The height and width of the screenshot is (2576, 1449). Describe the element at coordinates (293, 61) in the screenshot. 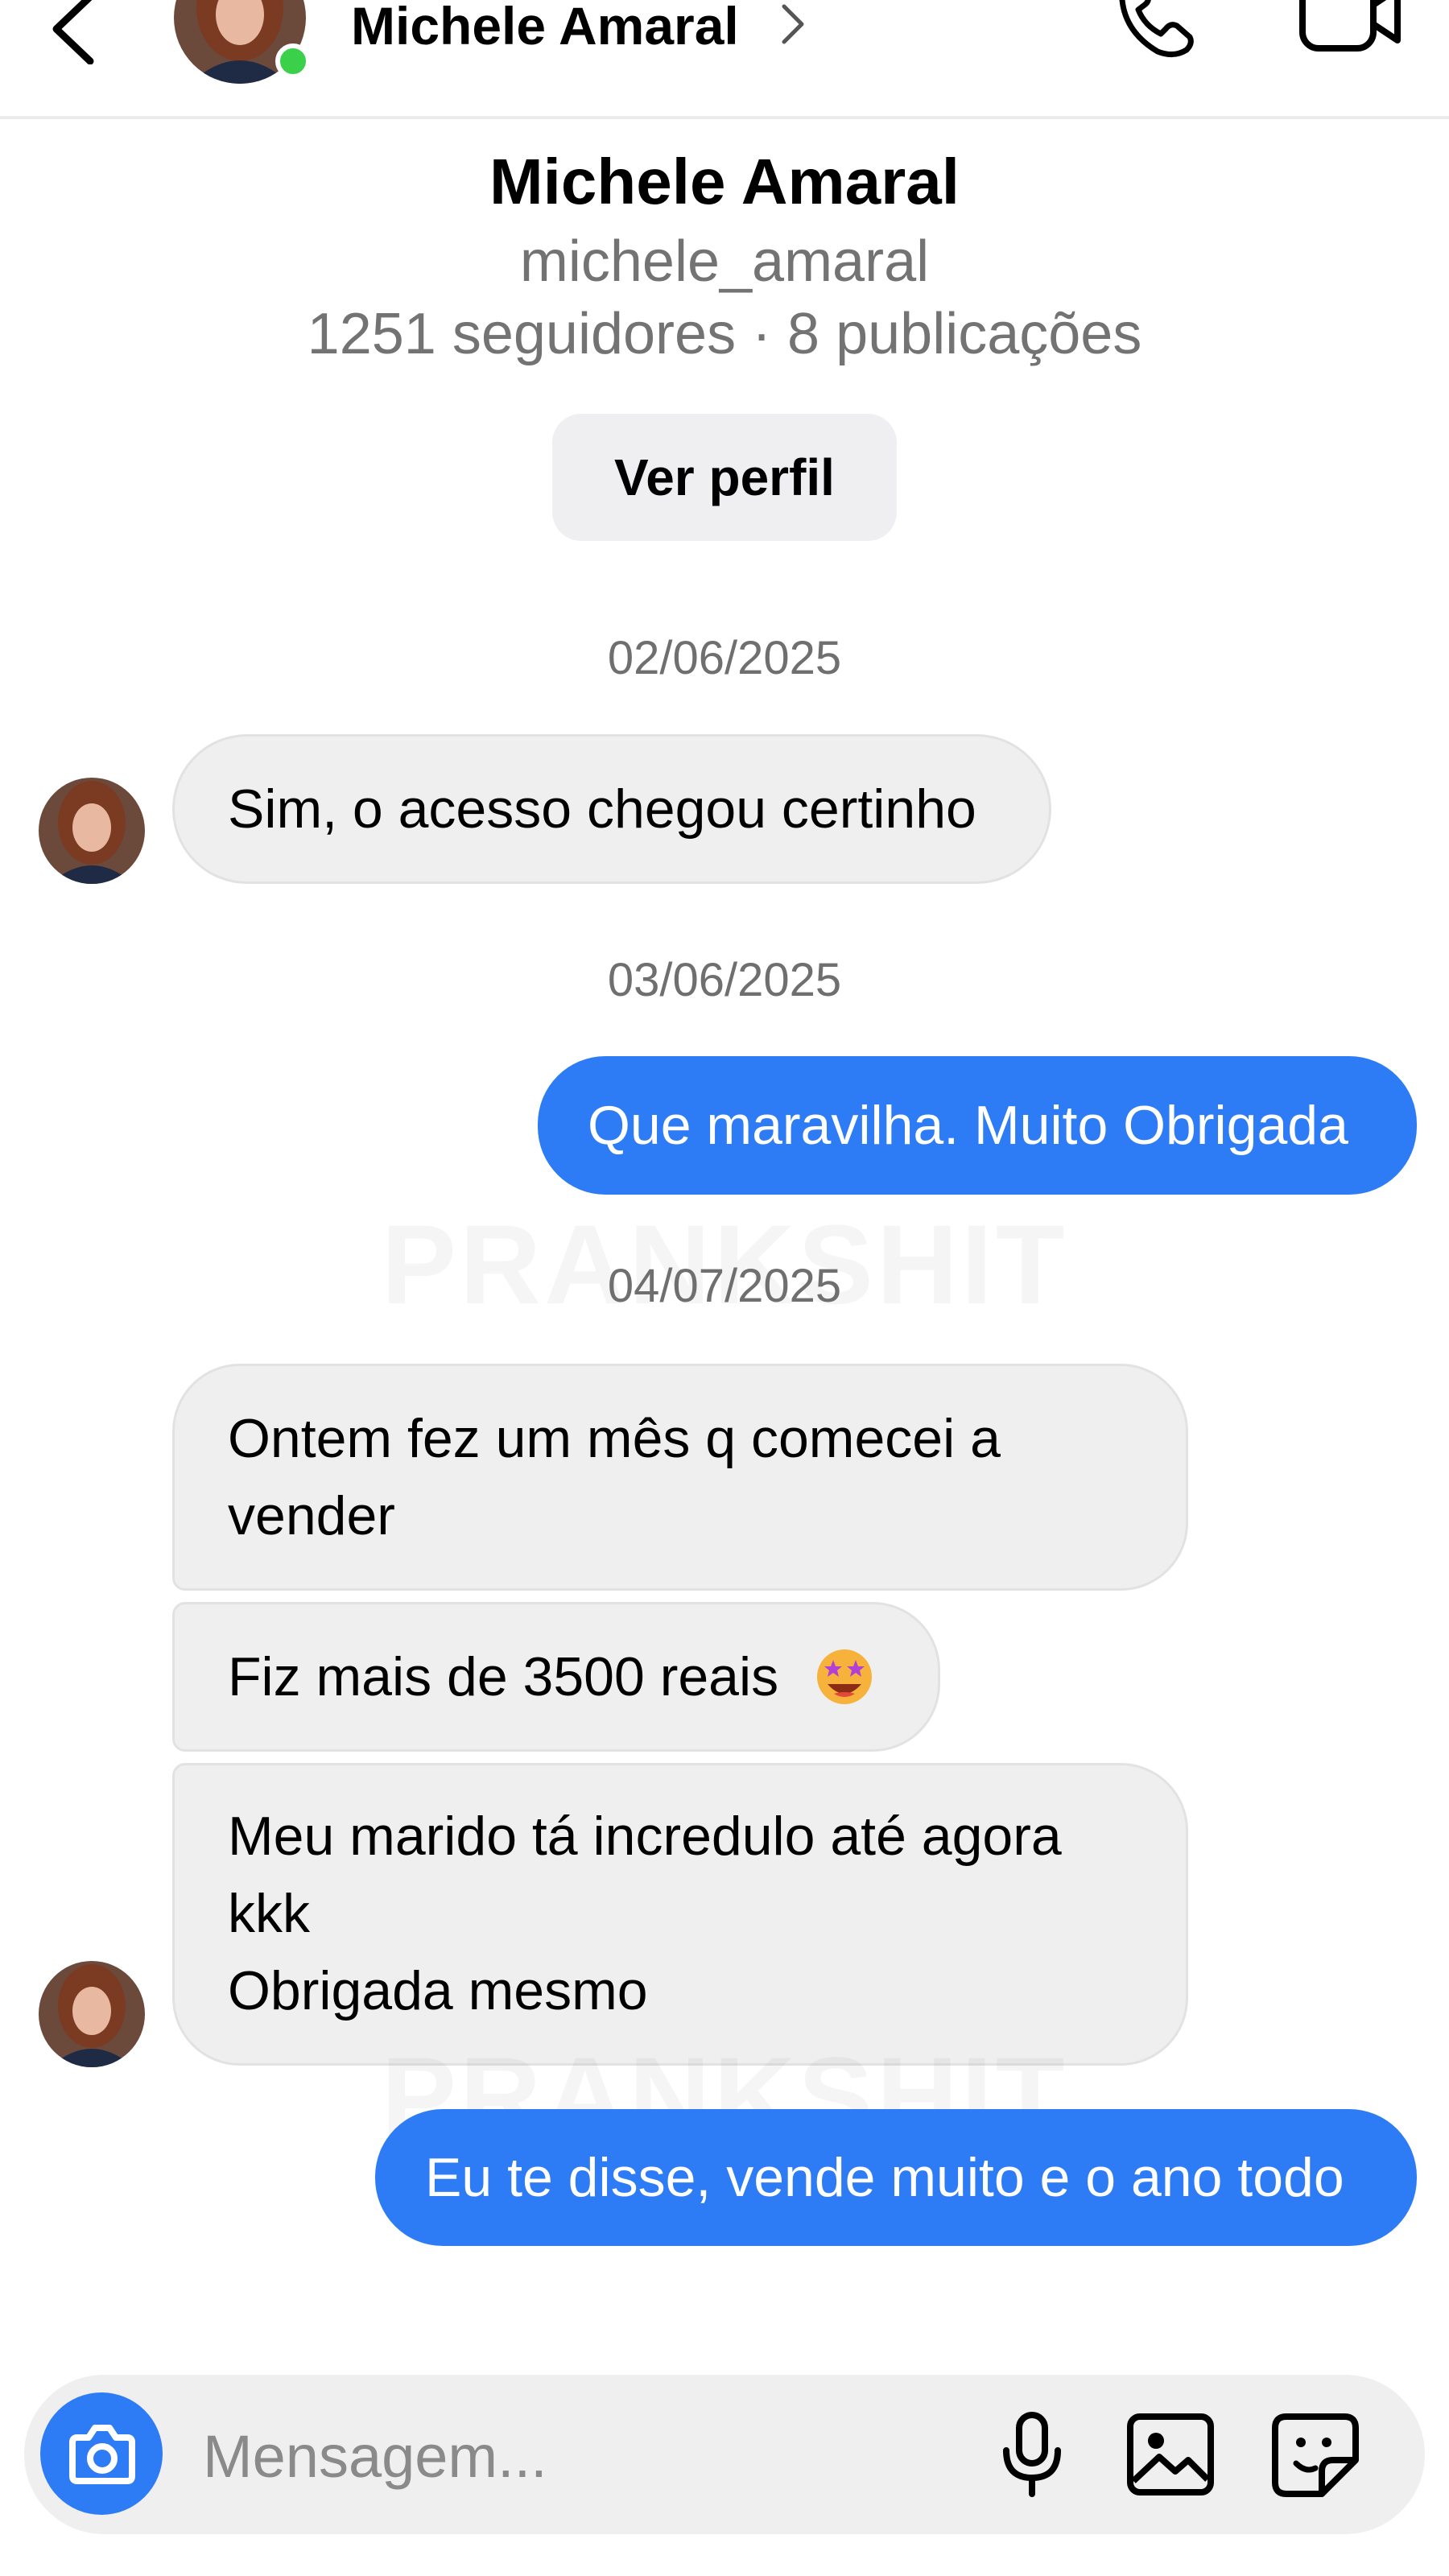

I see `online-status-dot` at that location.